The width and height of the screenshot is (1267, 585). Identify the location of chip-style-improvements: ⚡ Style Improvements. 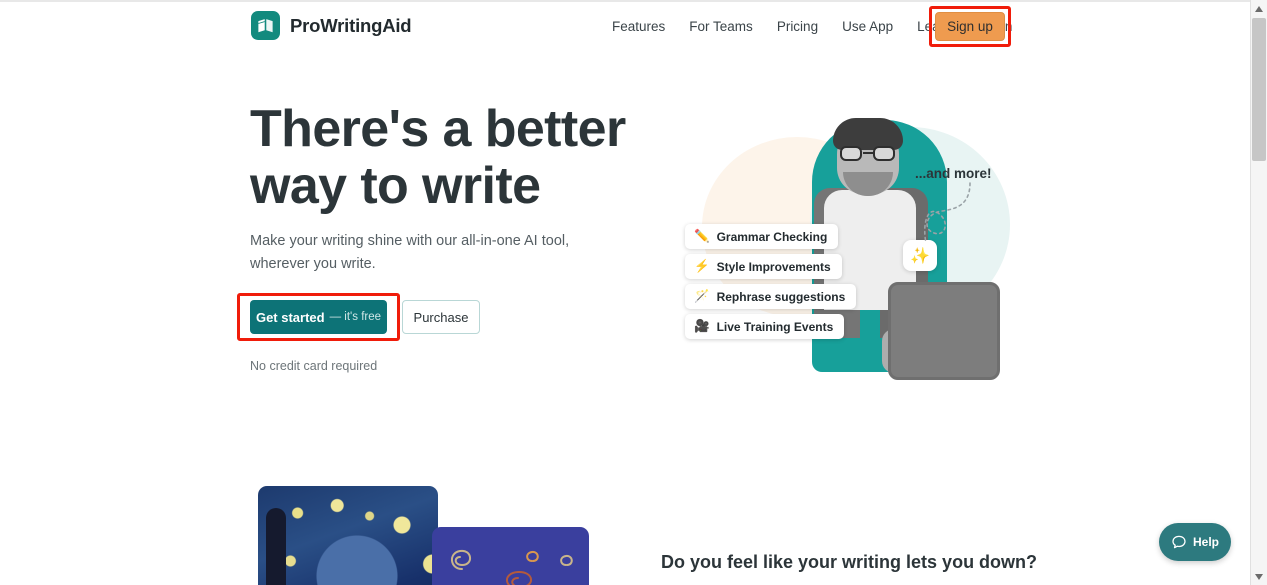
(763, 266).